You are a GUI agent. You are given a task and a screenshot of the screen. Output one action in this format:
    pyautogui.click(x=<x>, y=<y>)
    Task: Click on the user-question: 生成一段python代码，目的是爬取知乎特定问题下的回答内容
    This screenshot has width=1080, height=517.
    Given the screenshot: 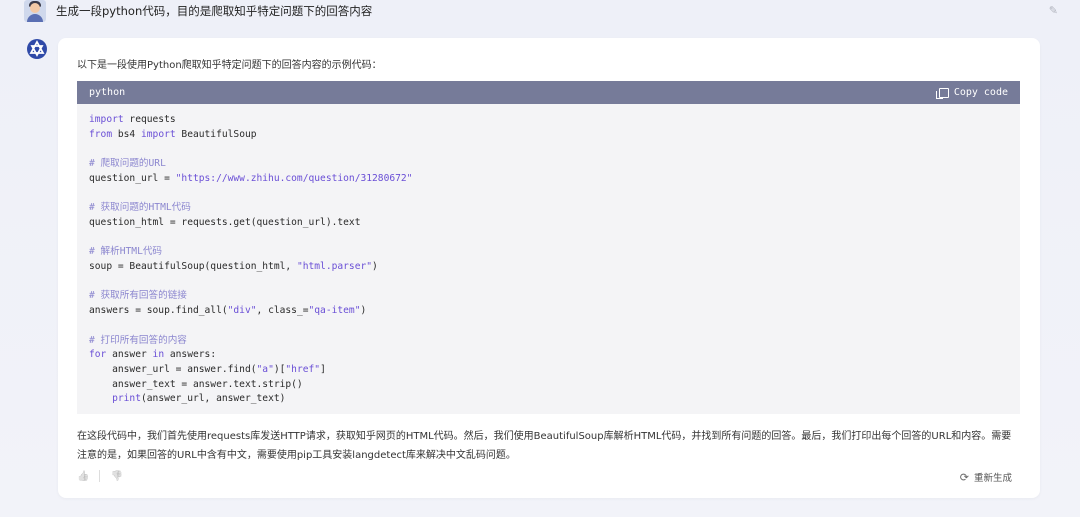 What is the action you would take?
    pyautogui.click(x=214, y=11)
    